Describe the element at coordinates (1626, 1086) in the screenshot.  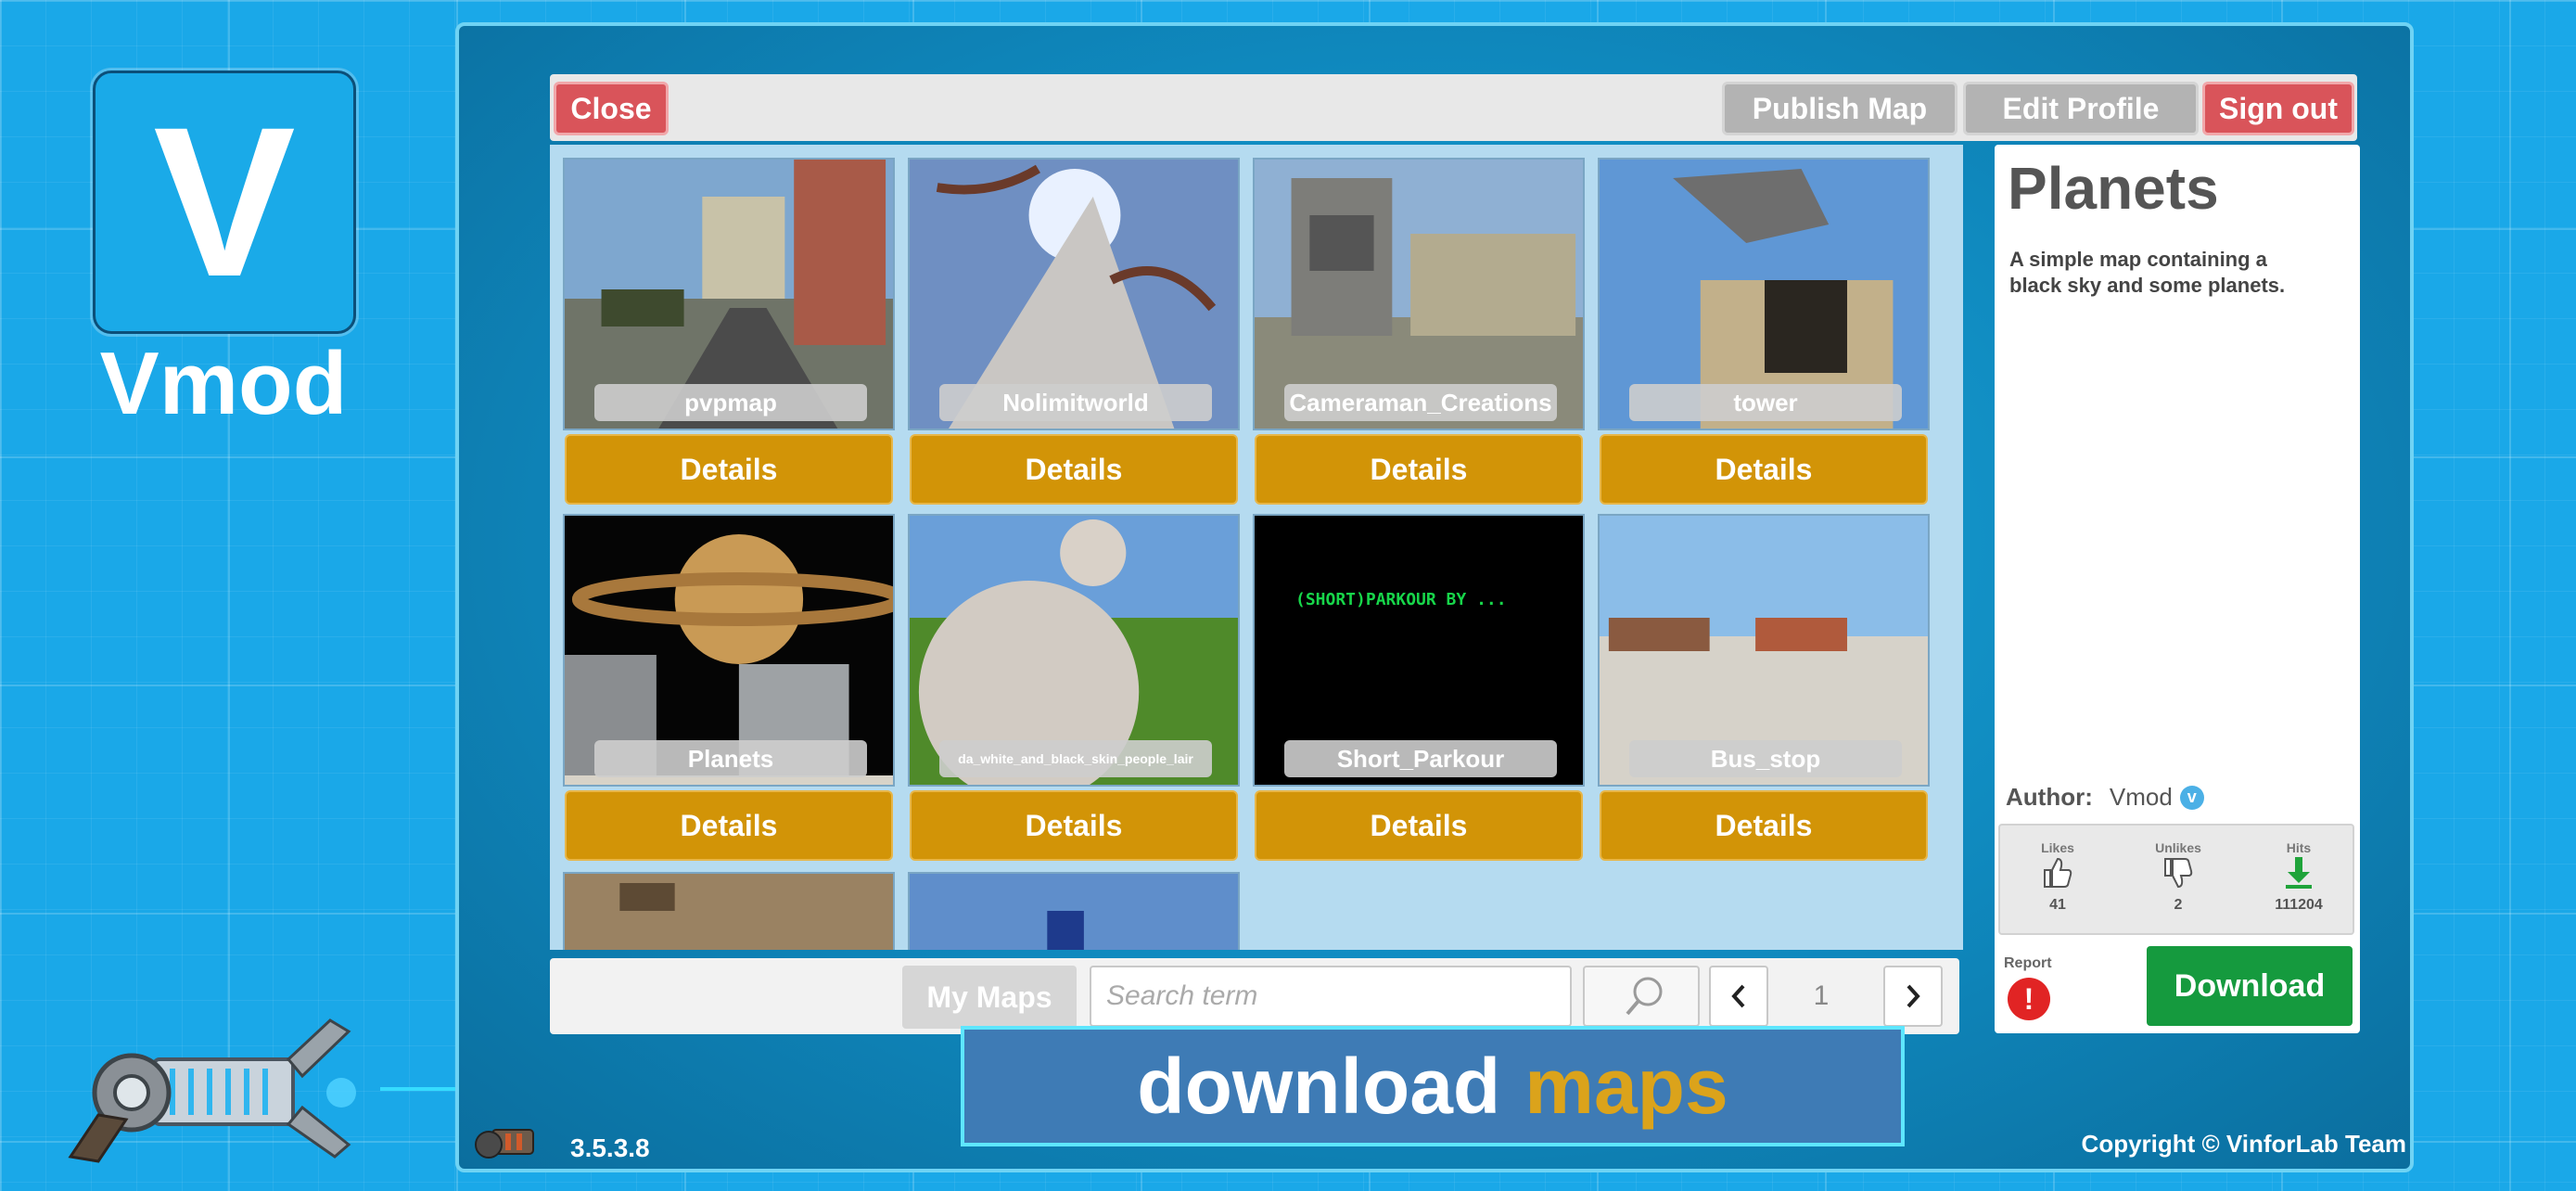
I see `banner-text-highlight: maps` at that location.